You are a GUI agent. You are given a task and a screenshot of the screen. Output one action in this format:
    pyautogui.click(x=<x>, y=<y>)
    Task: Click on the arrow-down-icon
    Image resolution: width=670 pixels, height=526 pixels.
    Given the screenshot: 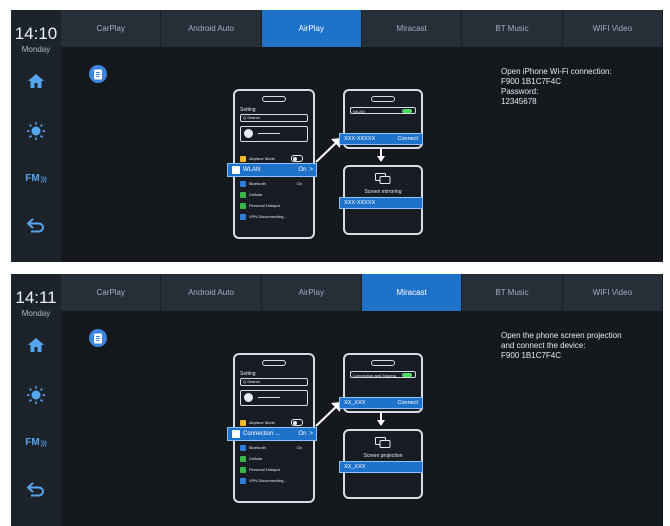 What is the action you would take?
    pyautogui.click(x=381, y=159)
    